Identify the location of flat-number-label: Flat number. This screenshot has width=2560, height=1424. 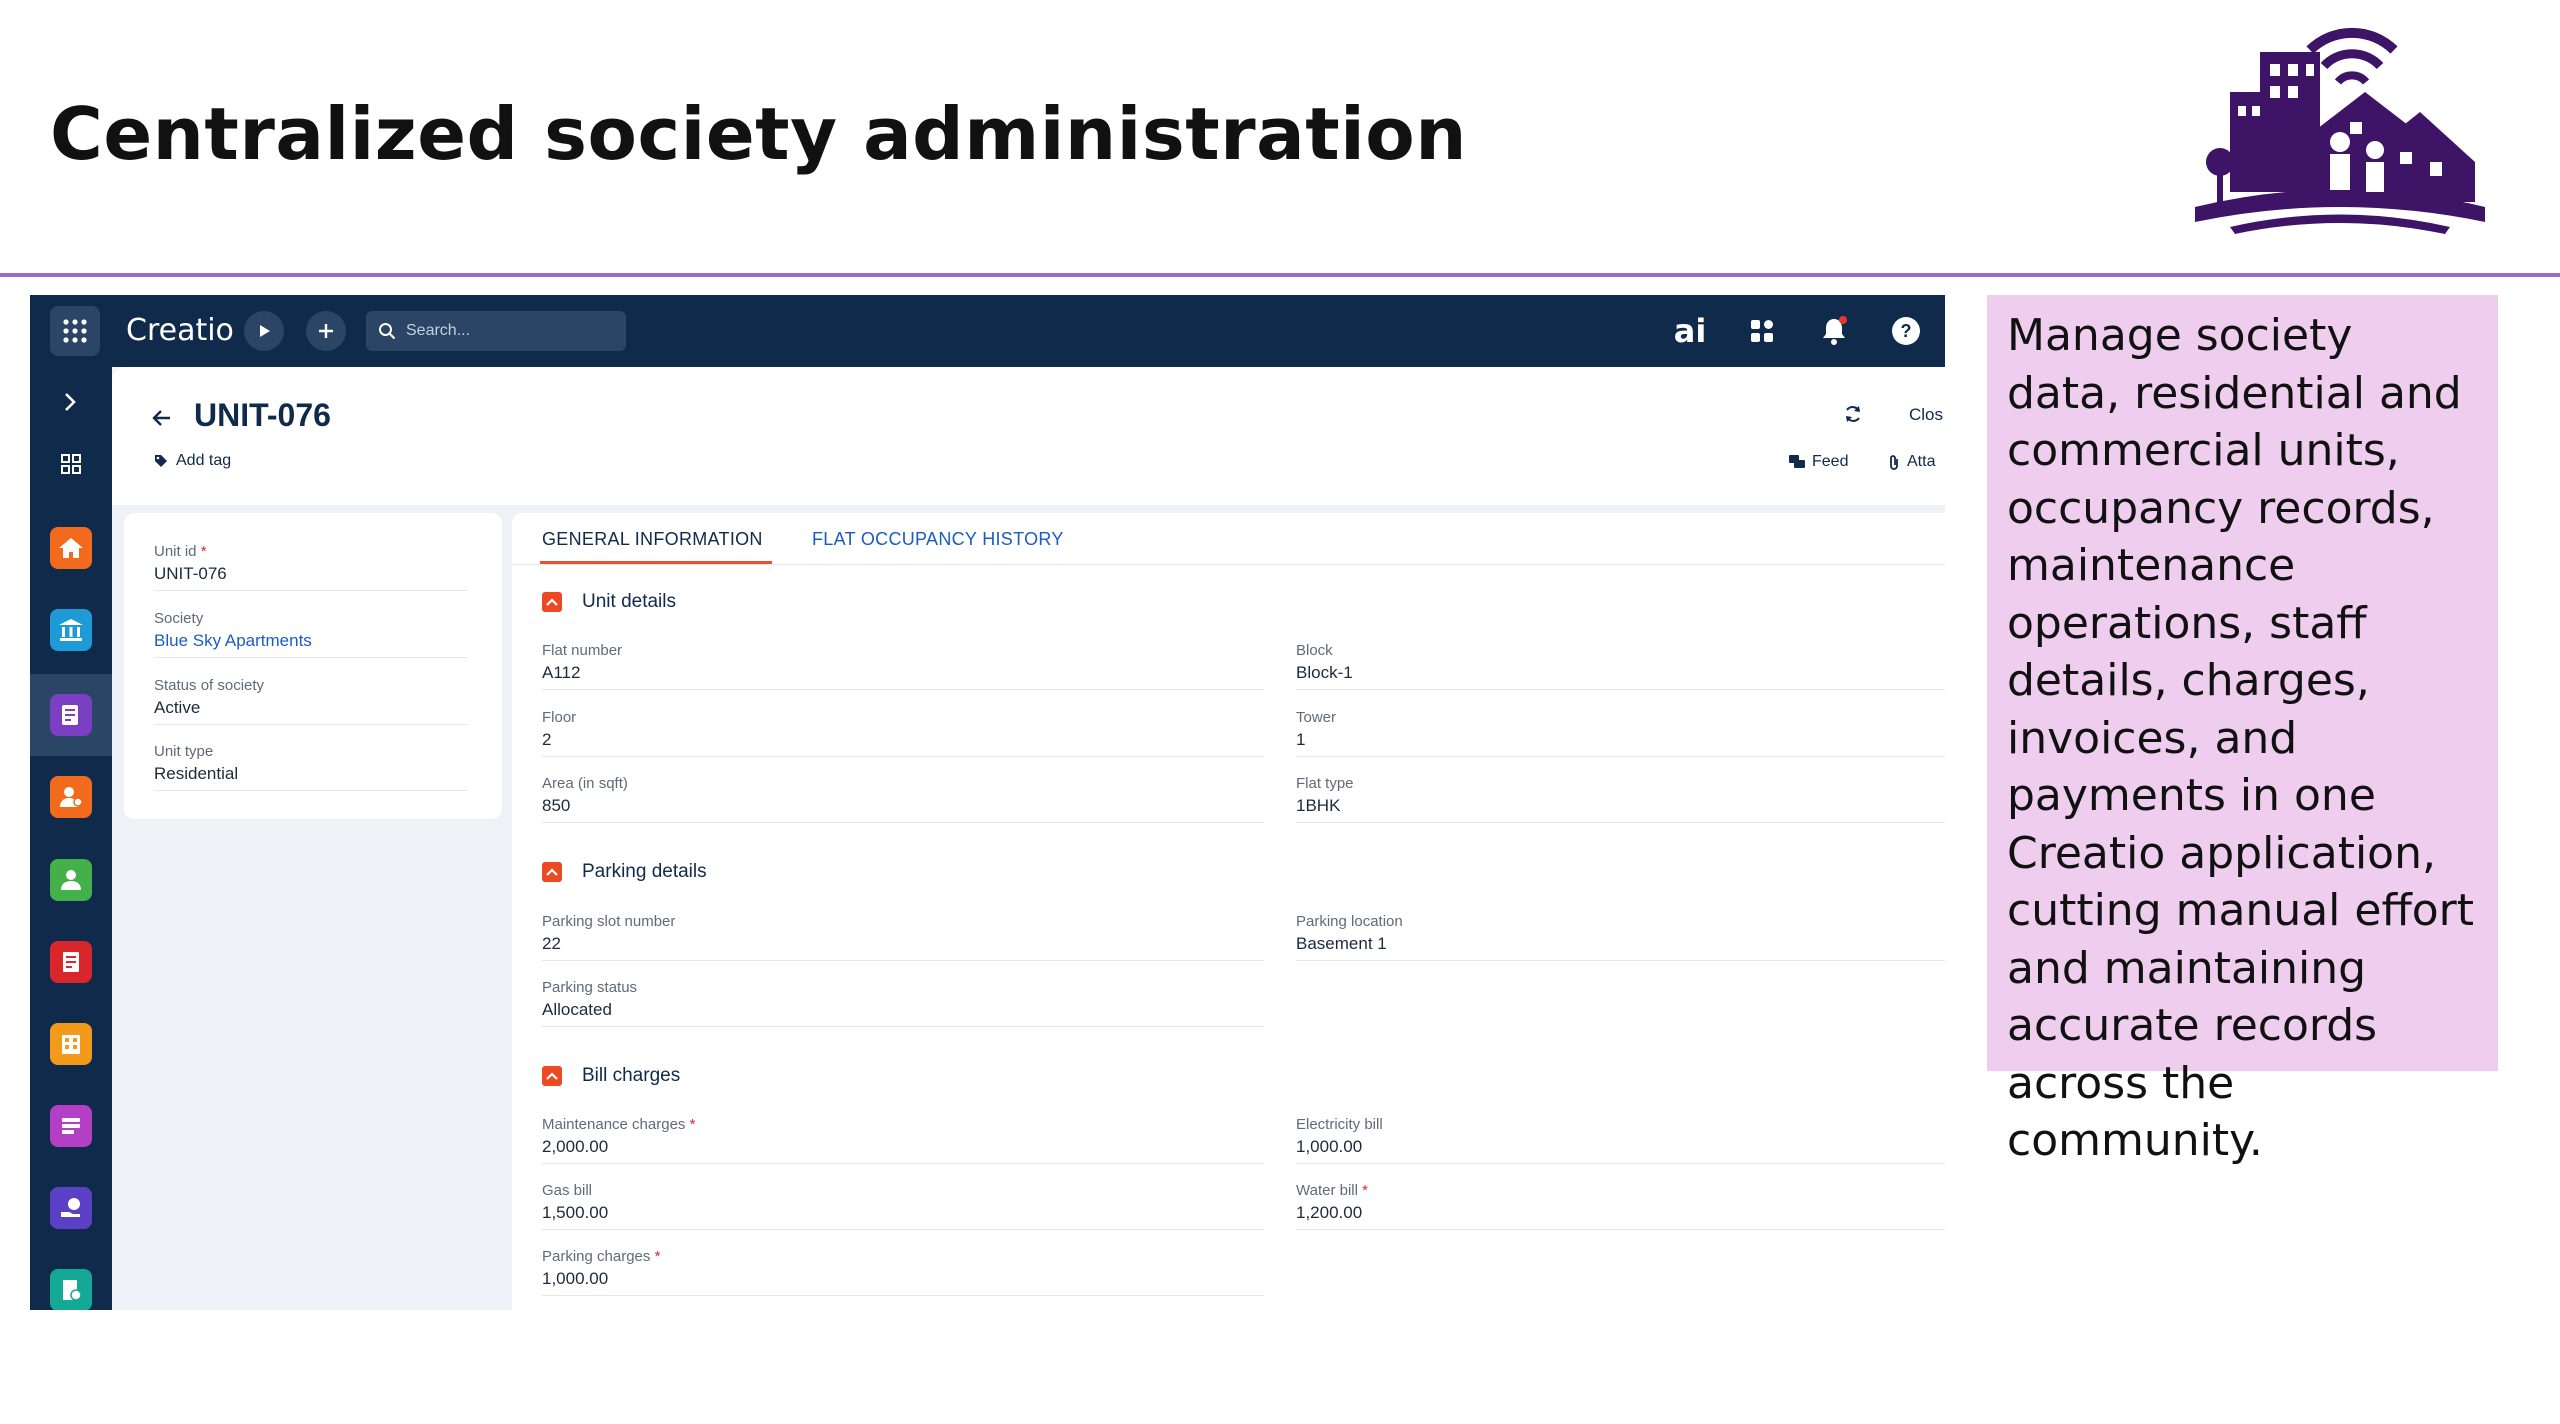
(582, 650).